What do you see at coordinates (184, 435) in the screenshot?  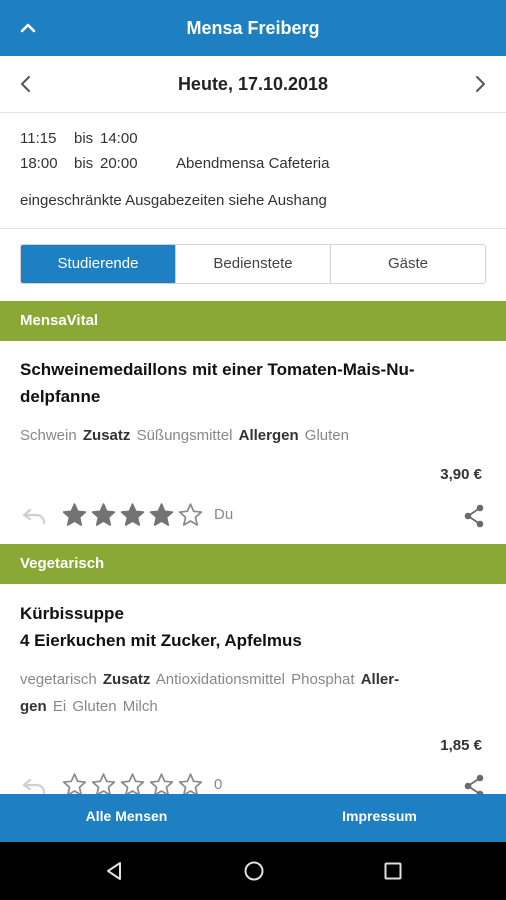 I see `tag: Süßungsmittel` at bounding box center [184, 435].